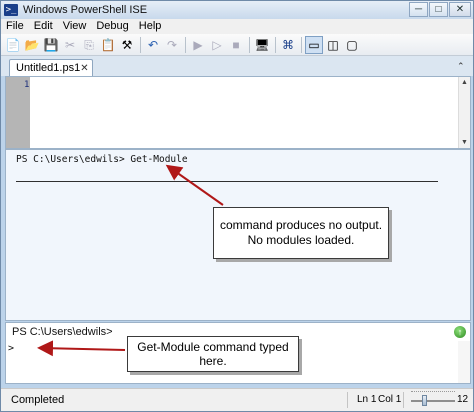  Describe the element at coordinates (150, 26) in the screenshot. I see `menu-help: Help` at that location.